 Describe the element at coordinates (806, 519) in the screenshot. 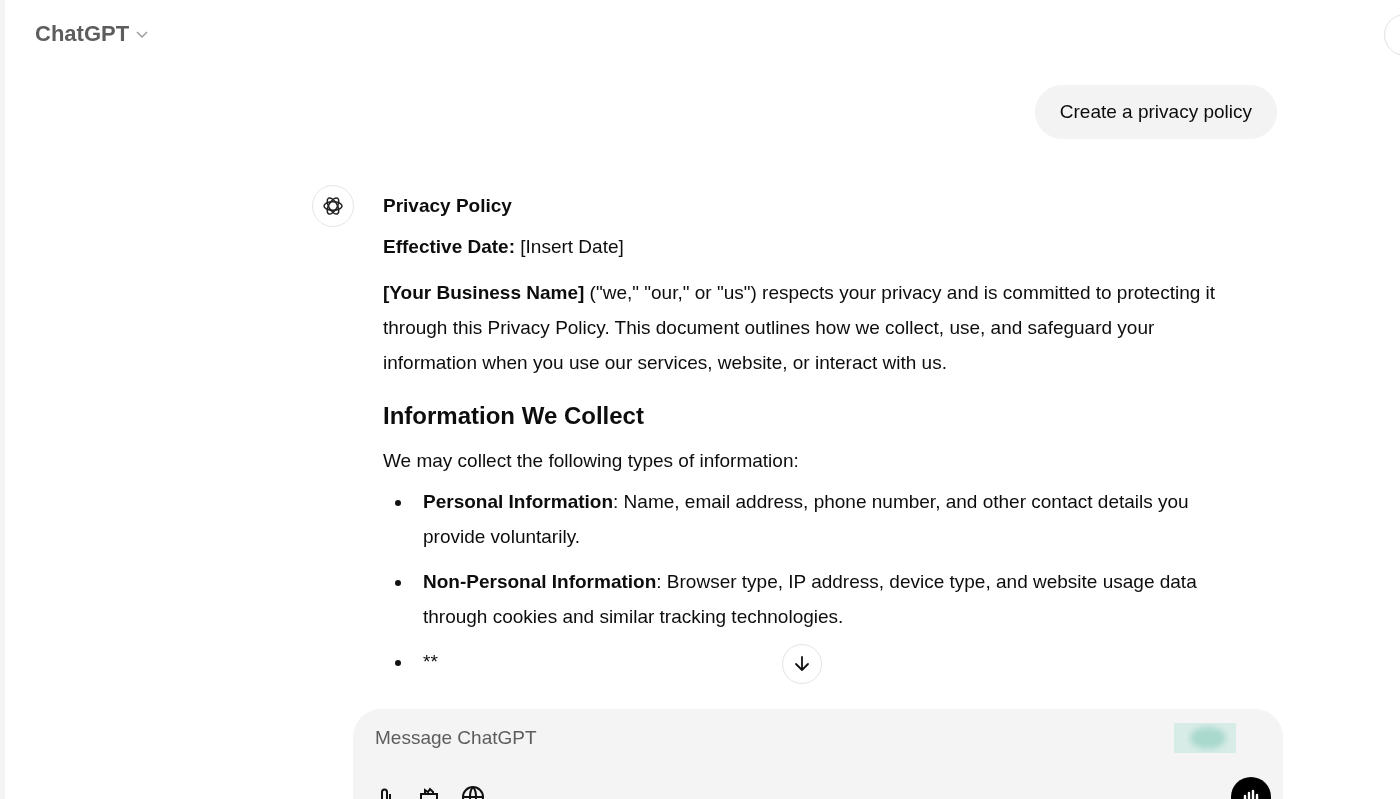

I see `list-item: Personal Information: Name, email address, phone number, and other contact details you provide voluntarily.` at that location.